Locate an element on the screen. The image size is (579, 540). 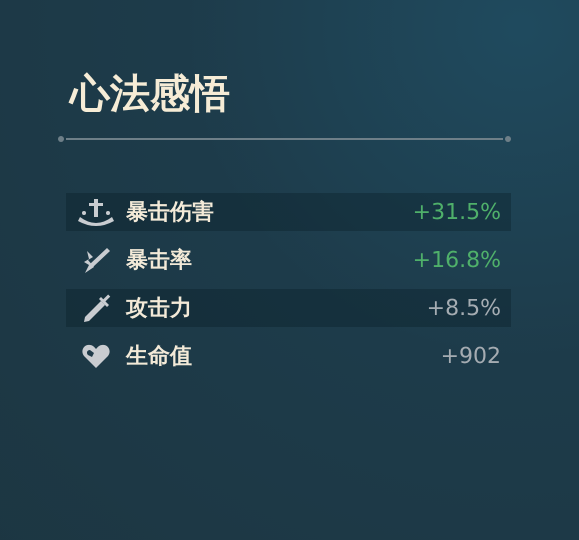
panel-title: 心法感悟 is located at coordinates (150, 94).